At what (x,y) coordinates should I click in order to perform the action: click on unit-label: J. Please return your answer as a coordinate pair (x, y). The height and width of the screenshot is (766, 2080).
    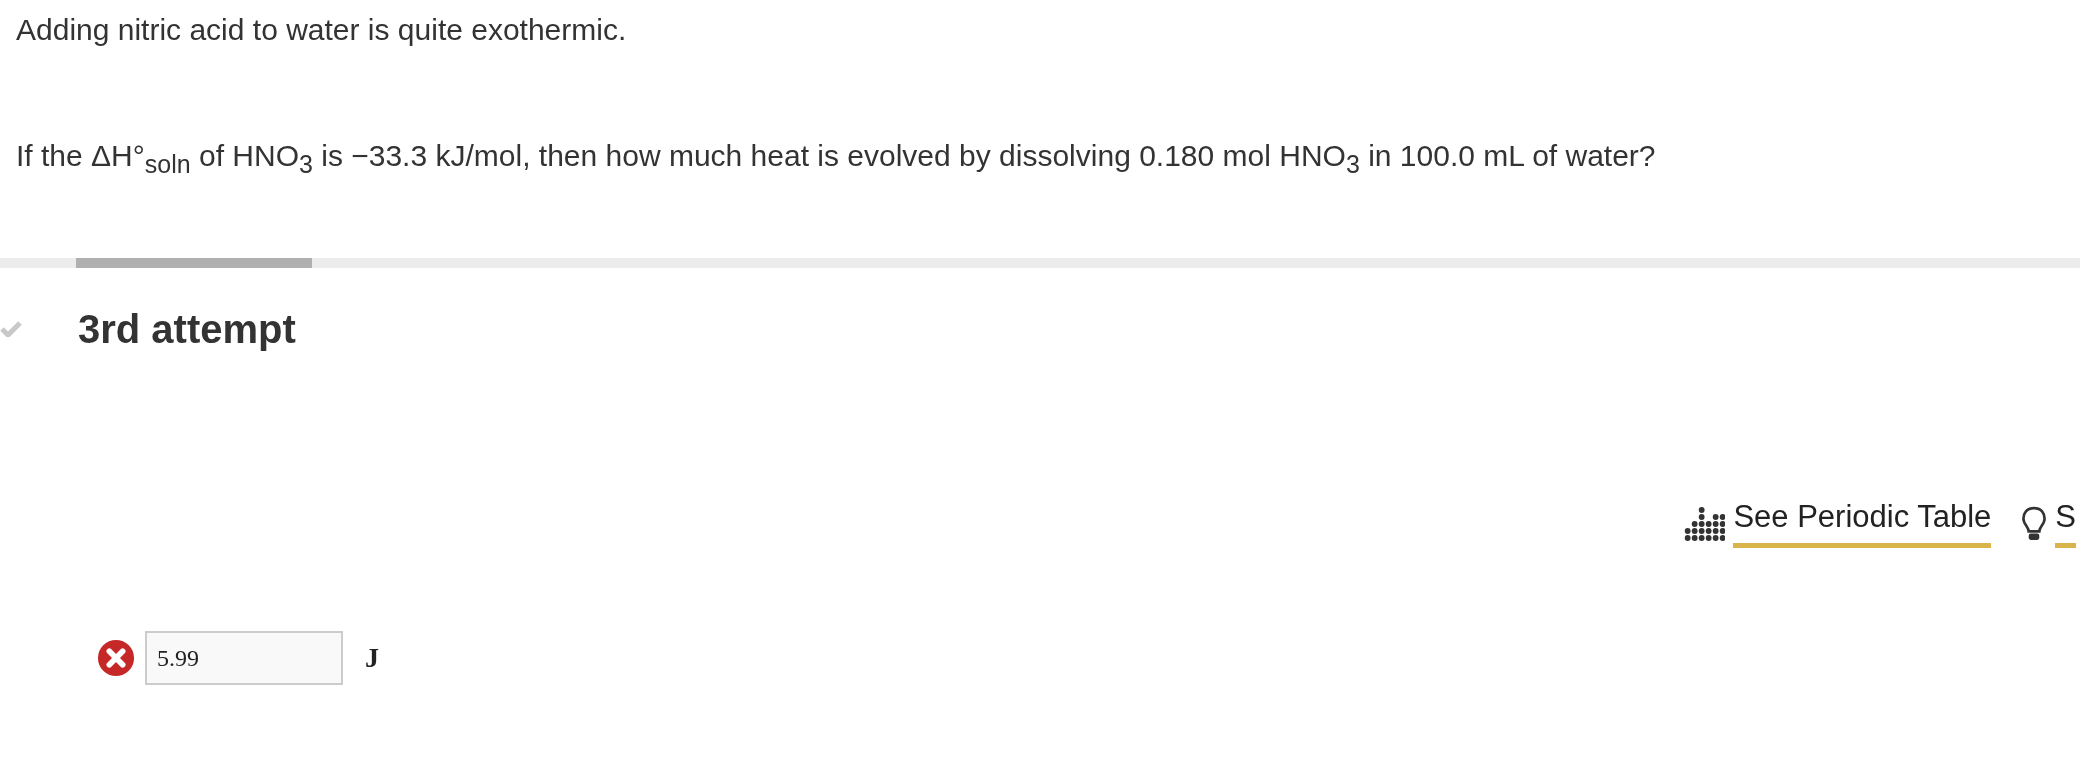
    Looking at the image, I should click on (372, 658).